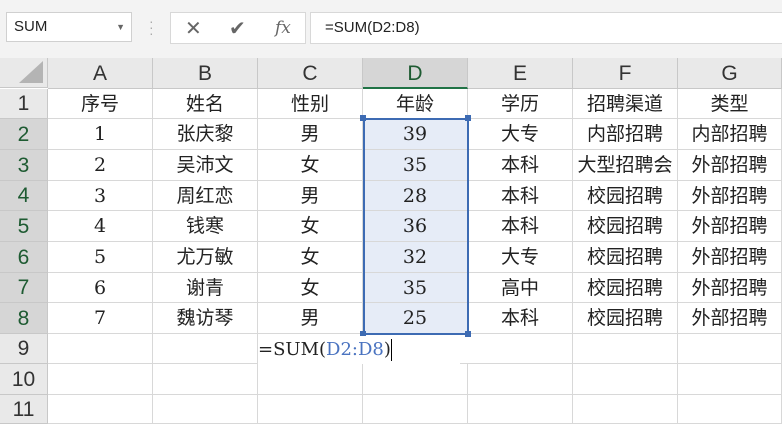 The width and height of the screenshot is (782, 425). Describe the element at coordinates (205, 73) in the screenshot. I see `column-header-B: B` at that location.